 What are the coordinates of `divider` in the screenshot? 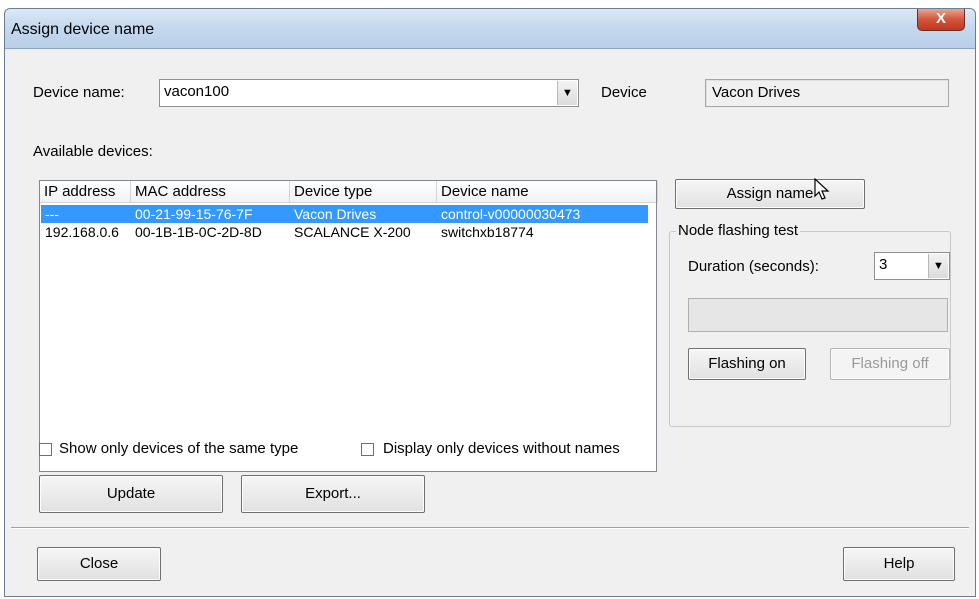 It's located at (490, 528).